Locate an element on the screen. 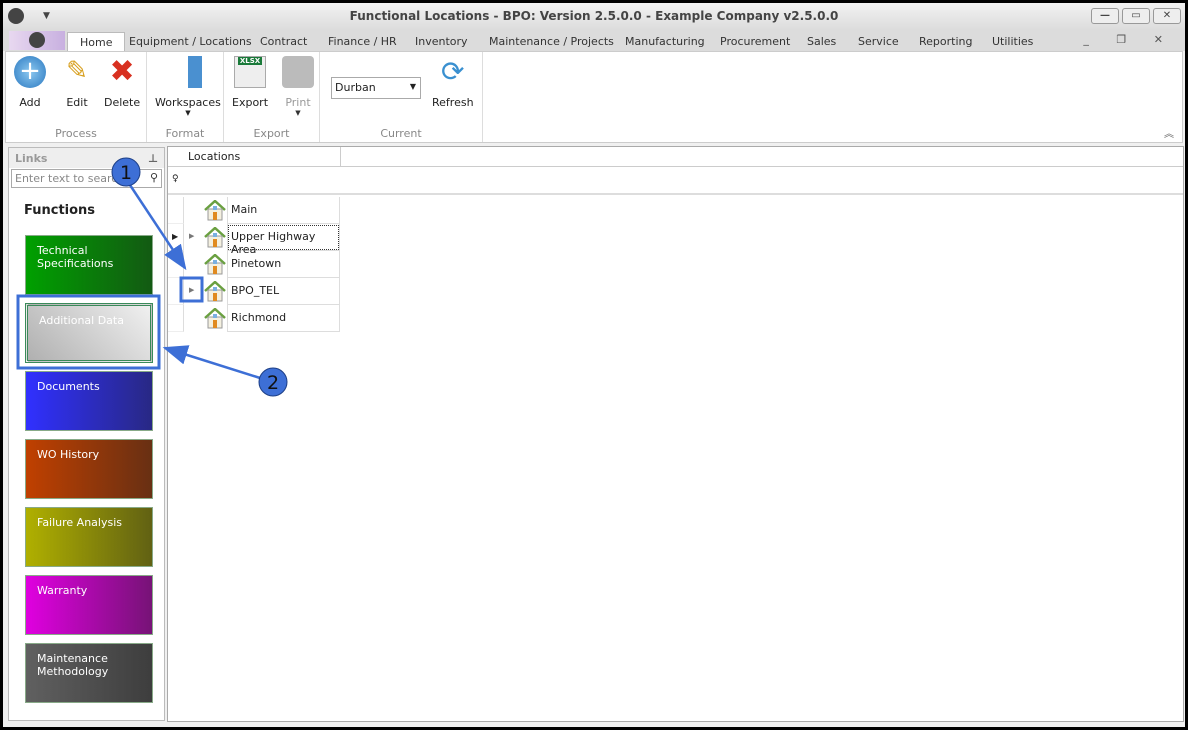  function-tile: Warranty is located at coordinates (89, 605).